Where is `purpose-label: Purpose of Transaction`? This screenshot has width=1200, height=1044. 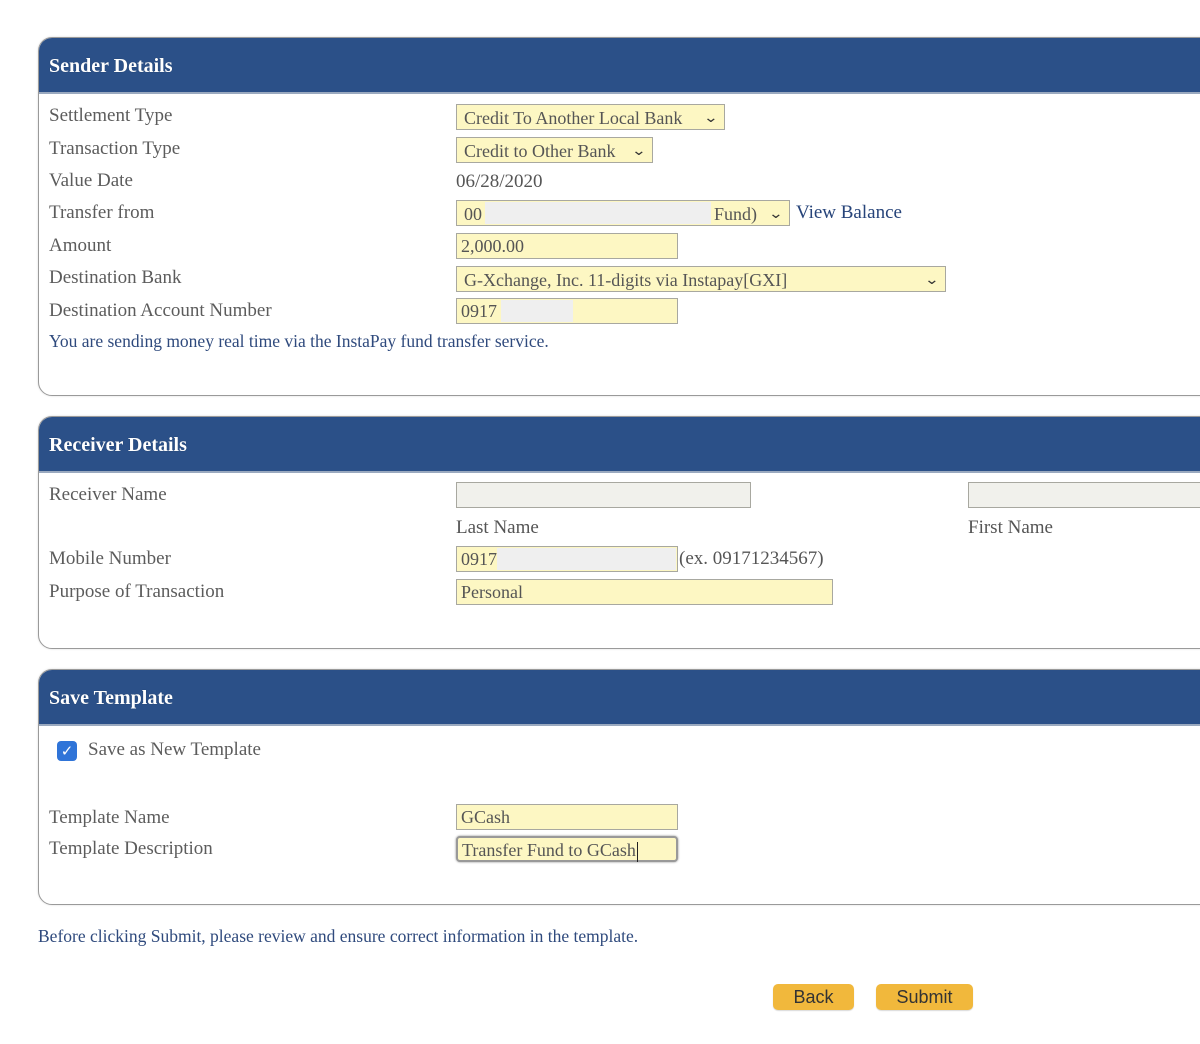
purpose-label: Purpose of Transaction is located at coordinates (137, 591).